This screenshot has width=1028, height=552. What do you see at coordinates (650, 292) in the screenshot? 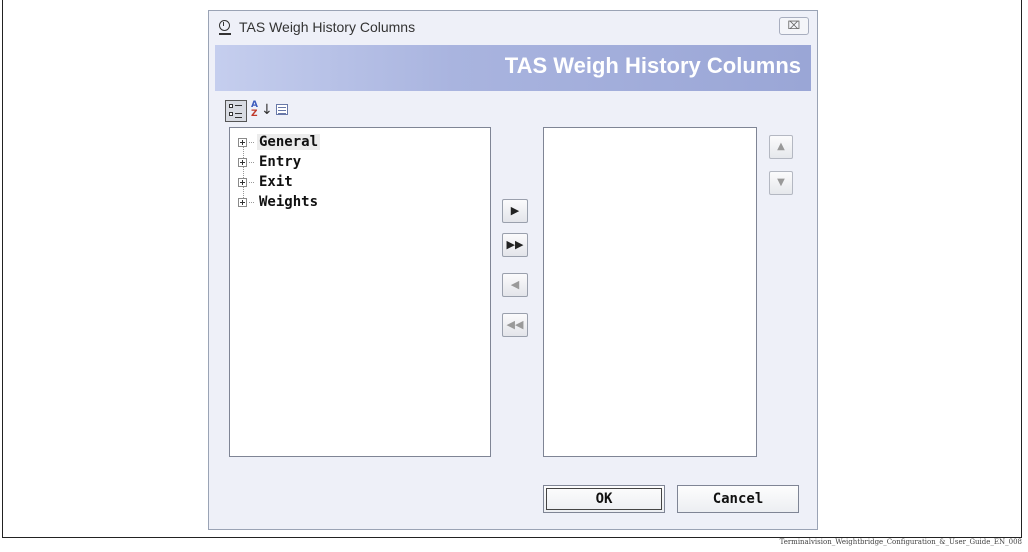
I see `selected-columns-list` at bounding box center [650, 292].